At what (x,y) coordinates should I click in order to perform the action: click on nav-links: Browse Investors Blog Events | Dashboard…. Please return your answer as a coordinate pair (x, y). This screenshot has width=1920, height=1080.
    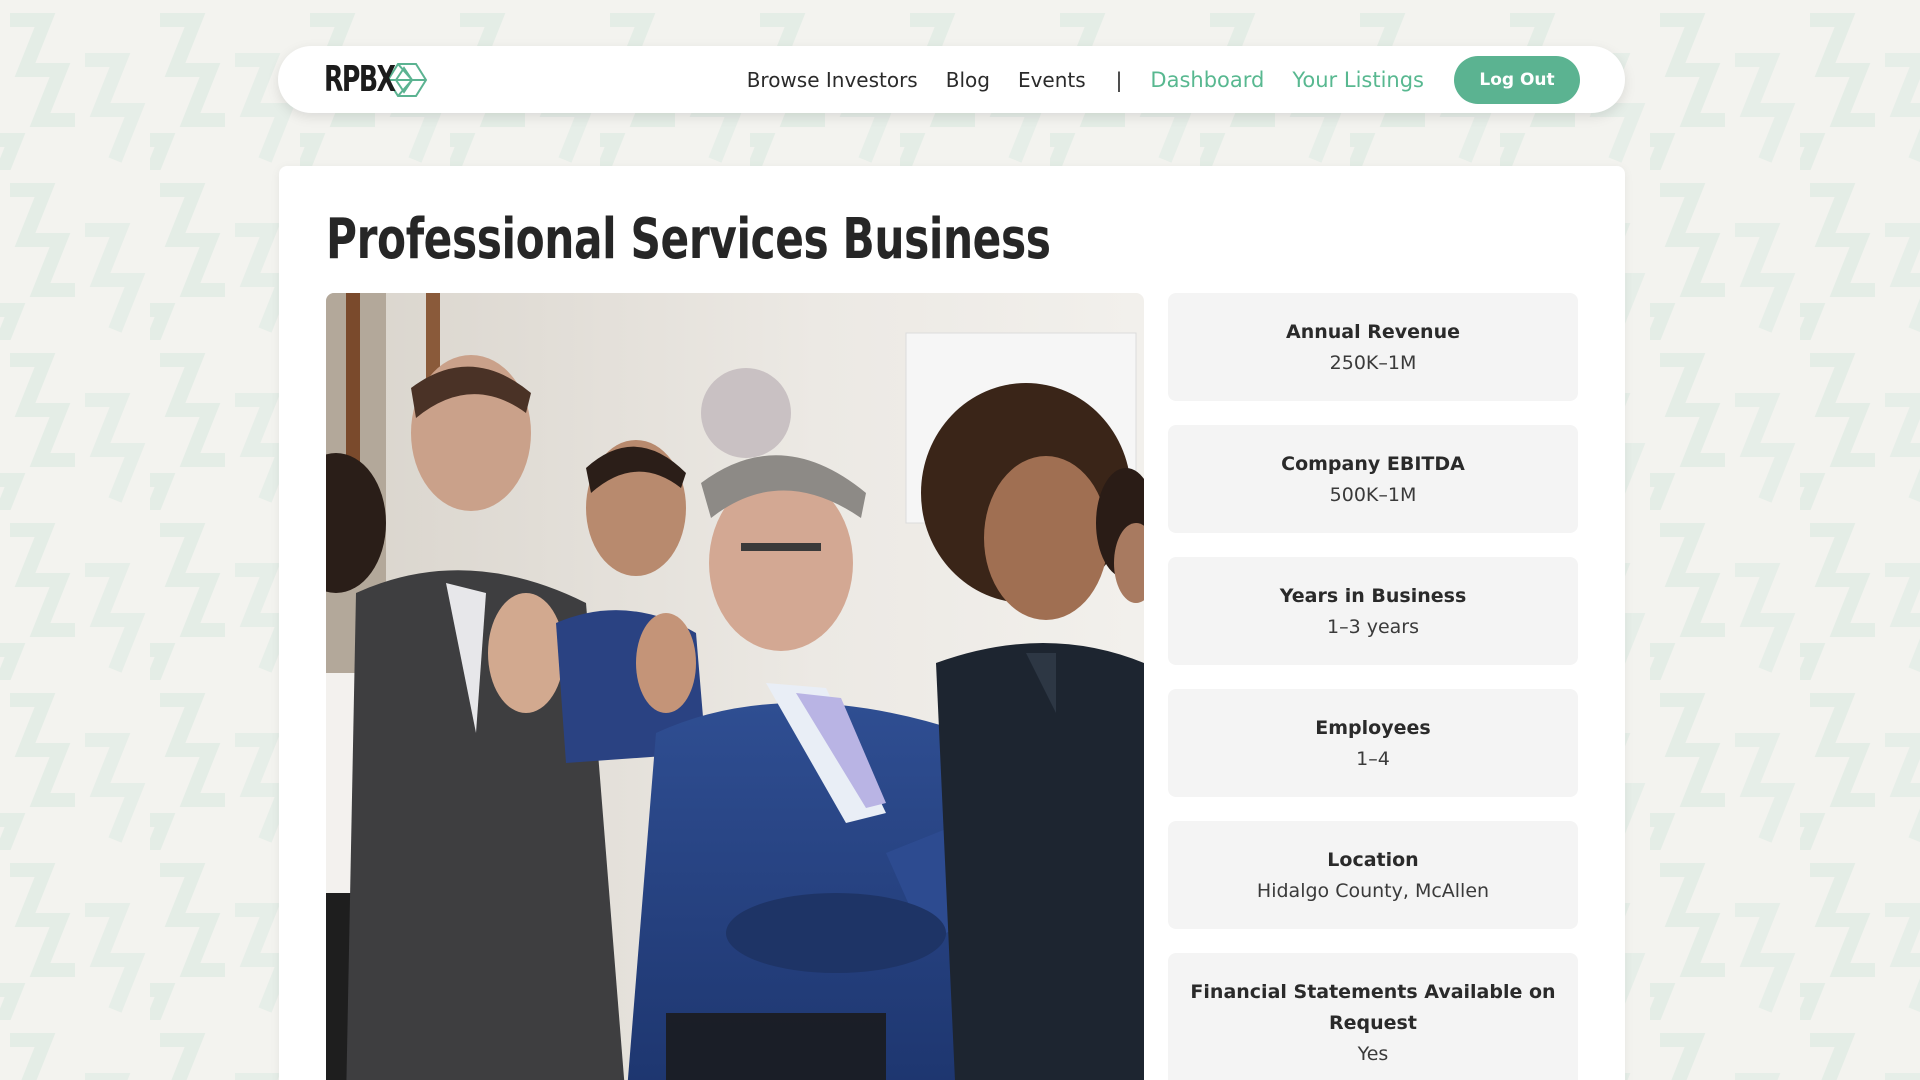
    Looking at the image, I should click on (1163, 79).